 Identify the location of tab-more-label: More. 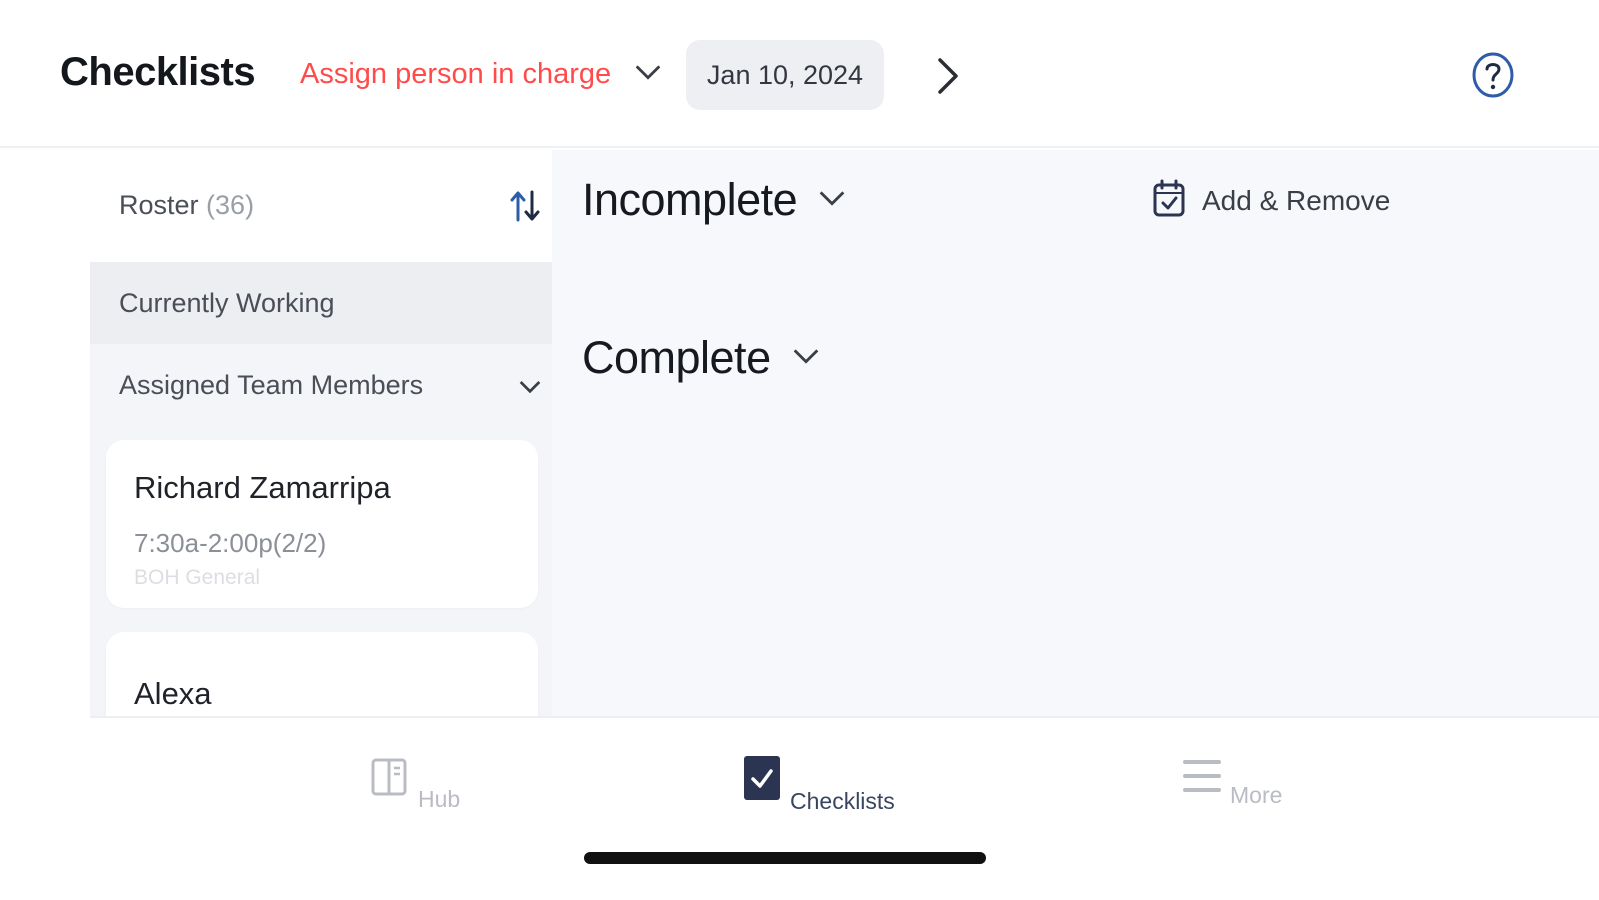
(1256, 795).